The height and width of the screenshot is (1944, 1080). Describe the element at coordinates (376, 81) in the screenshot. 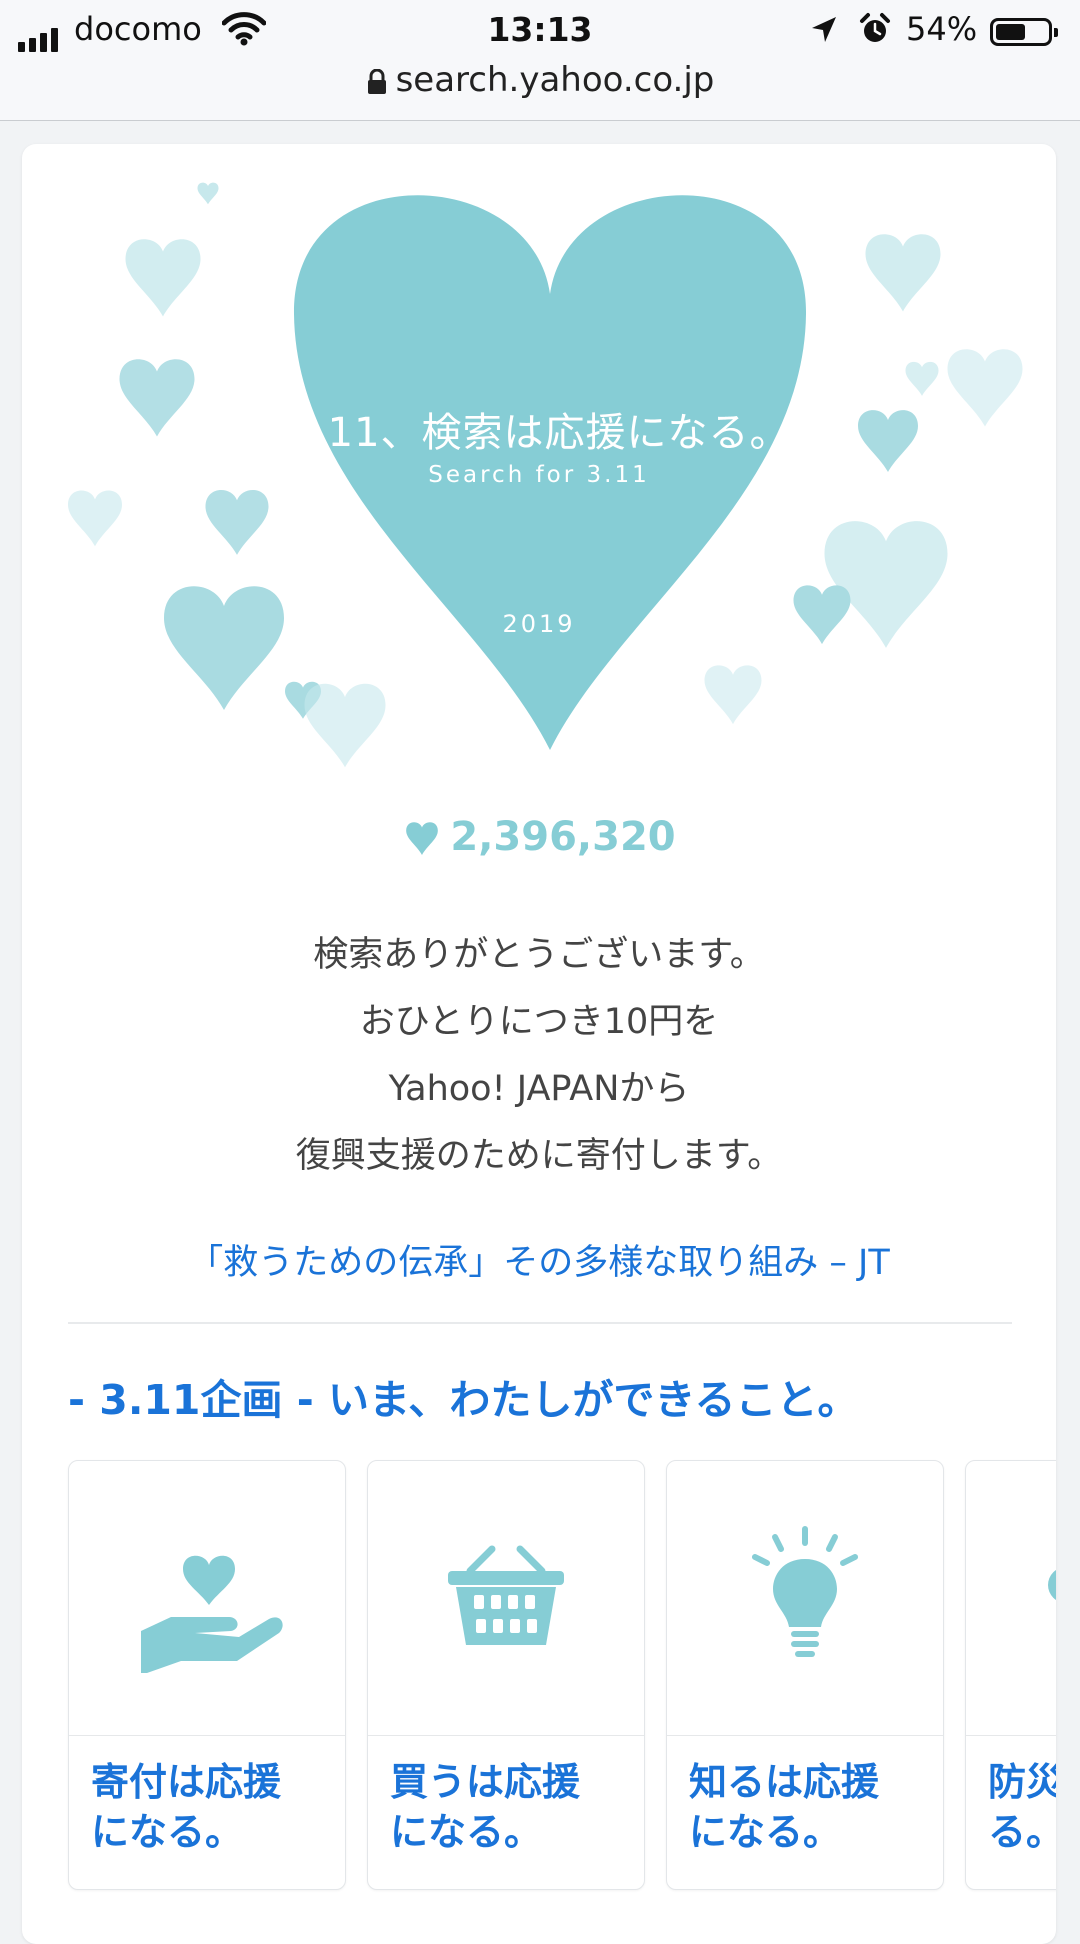

I see `lock-icon` at that location.